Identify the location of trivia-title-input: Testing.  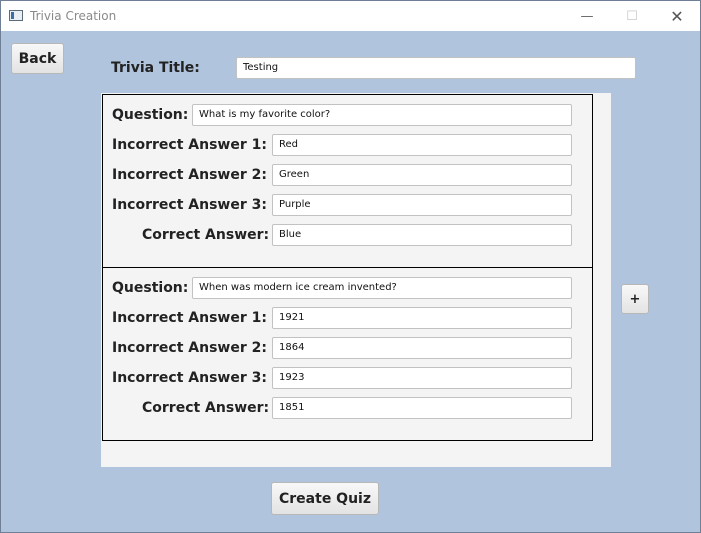
(436, 68).